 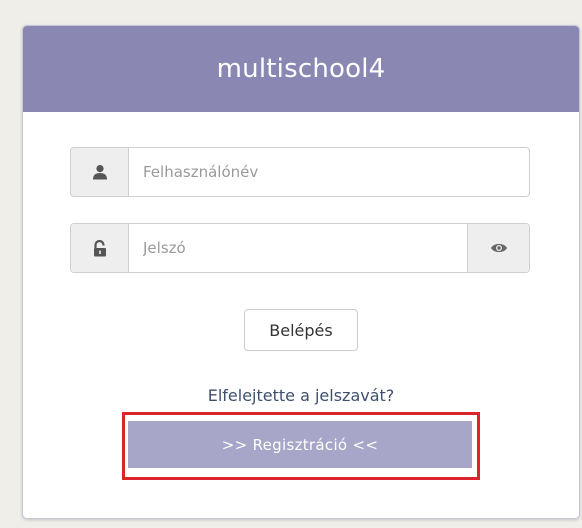 What do you see at coordinates (100, 248) in the screenshot?
I see `unlock-icon` at bounding box center [100, 248].